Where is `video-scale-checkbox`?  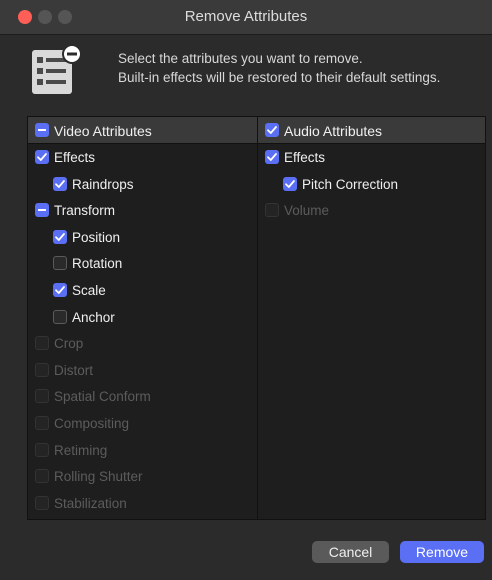
video-scale-checkbox is located at coordinates (60, 289).